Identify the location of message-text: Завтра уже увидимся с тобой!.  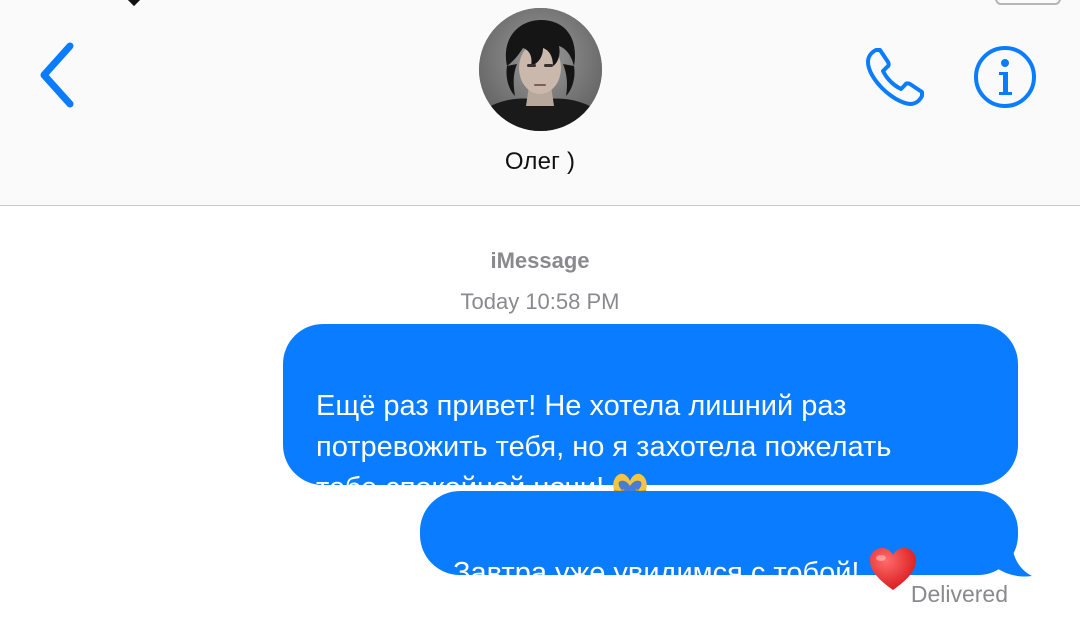
(656, 573).